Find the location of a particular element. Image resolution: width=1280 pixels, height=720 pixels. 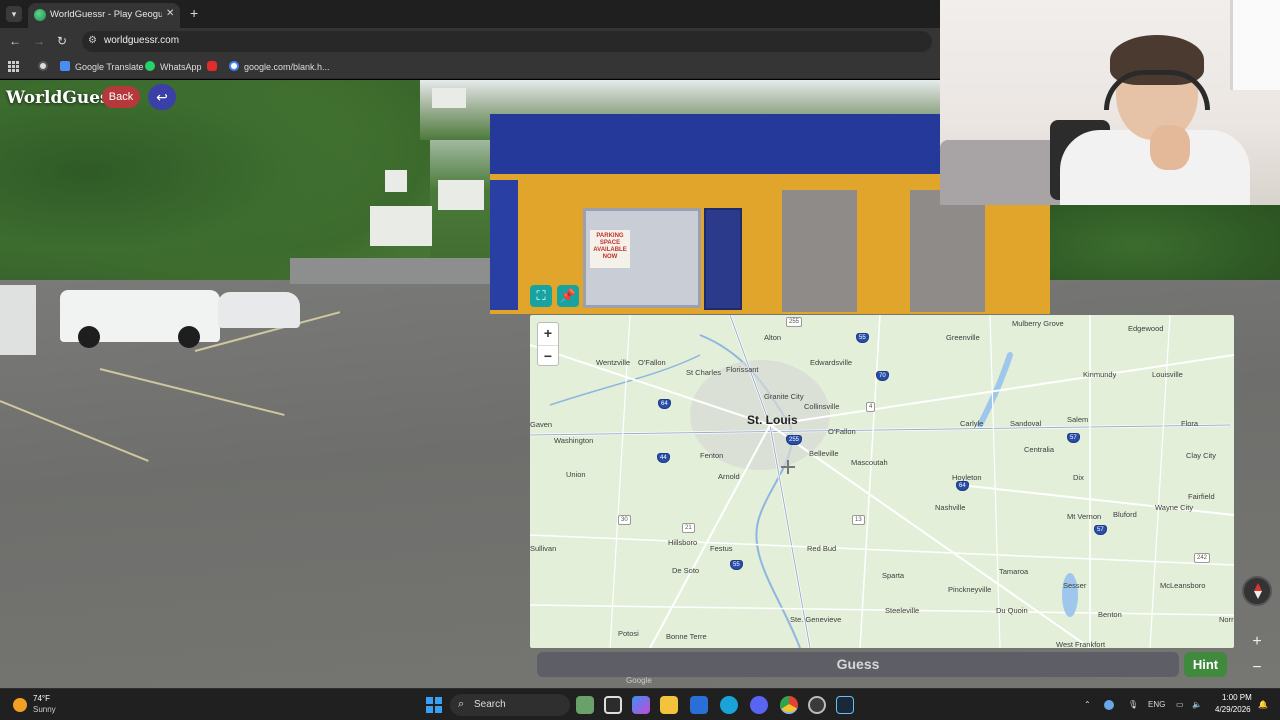

map-place-label: Benton is located at coordinates (1110, 614).